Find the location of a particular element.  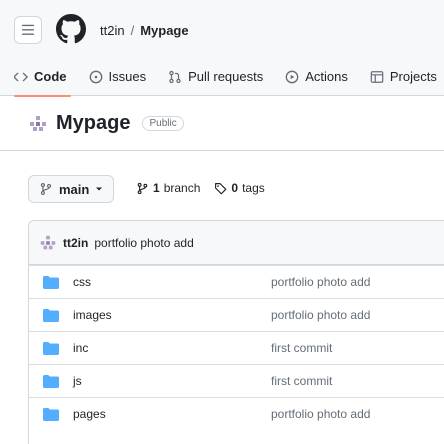

tab-pull-requests: Pull requests is located at coordinates (215, 77).